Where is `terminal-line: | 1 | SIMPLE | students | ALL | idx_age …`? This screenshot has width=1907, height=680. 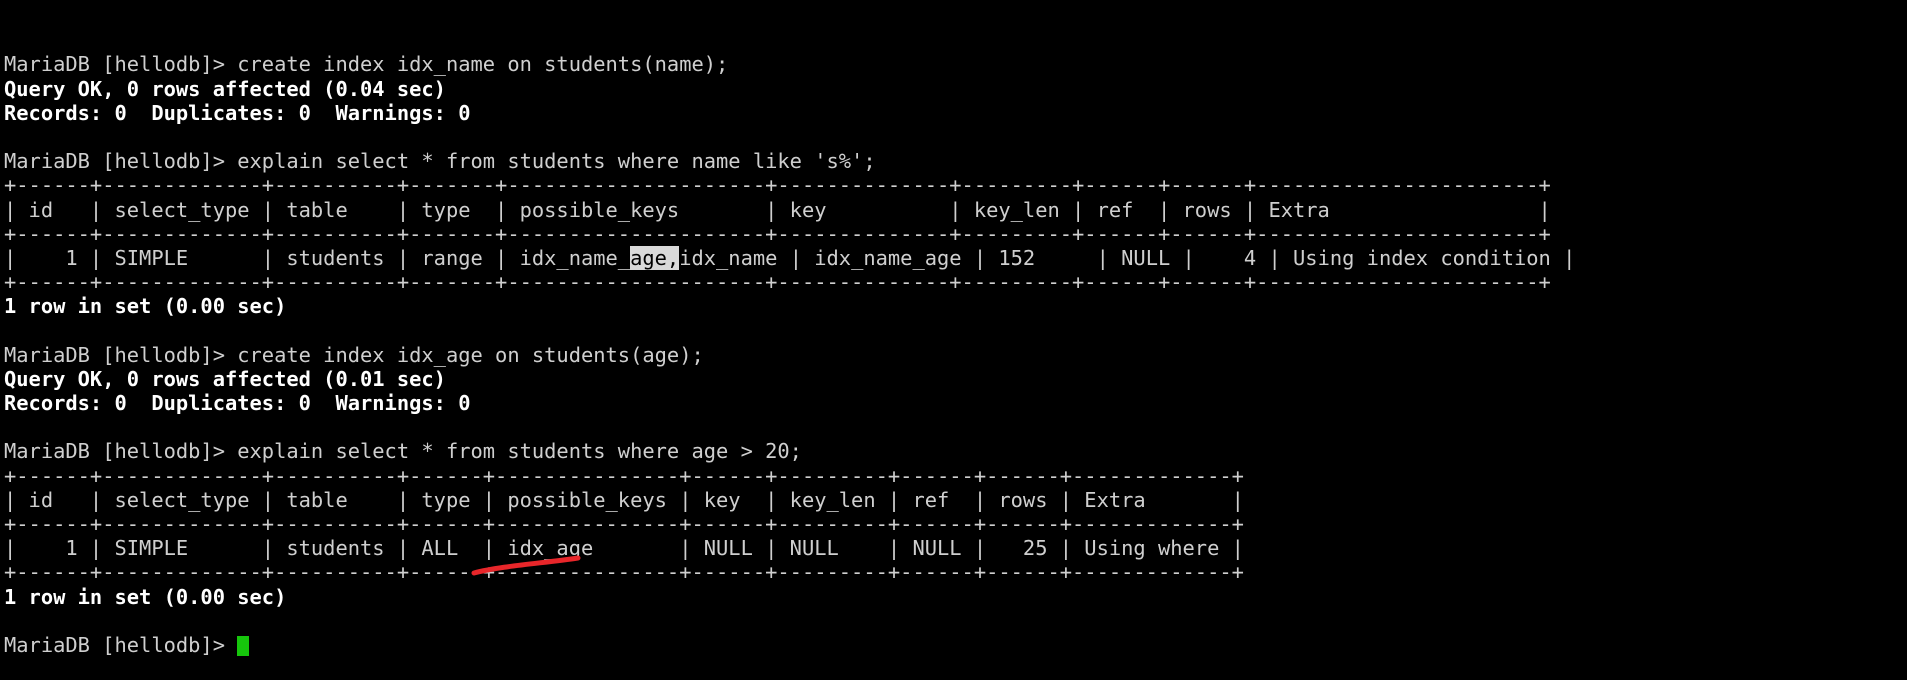 terminal-line: | 1 | SIMPLE | students | ALL | idx_age … is located at coordinates (955, 548).